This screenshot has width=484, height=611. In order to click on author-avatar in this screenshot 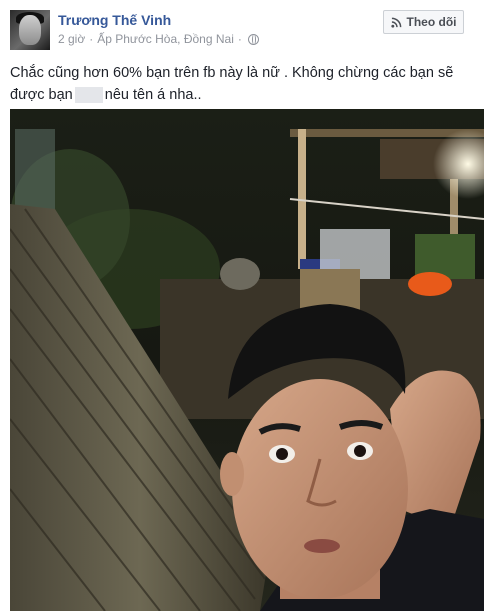, I will do `click(30, 30)`.